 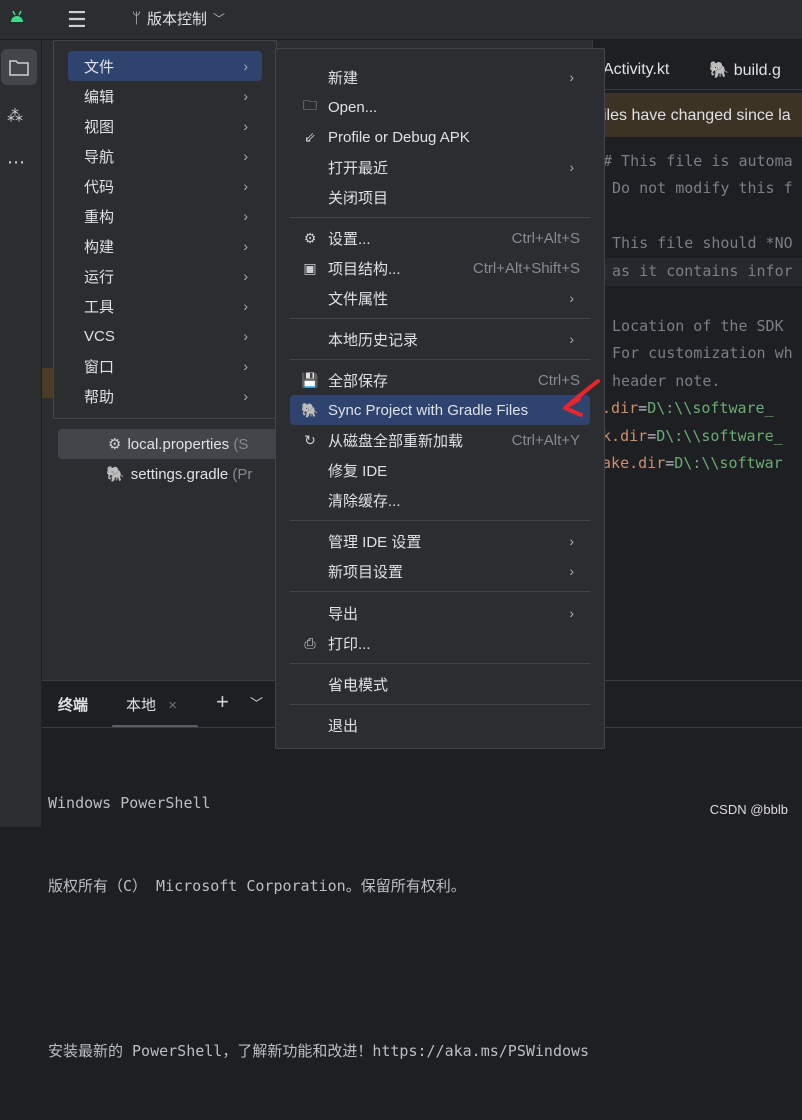 What do you see at coordinates (440, 167) in the screenshot?
I see `menu-item: 打开最近 ›` at bounding box center [440, 167].